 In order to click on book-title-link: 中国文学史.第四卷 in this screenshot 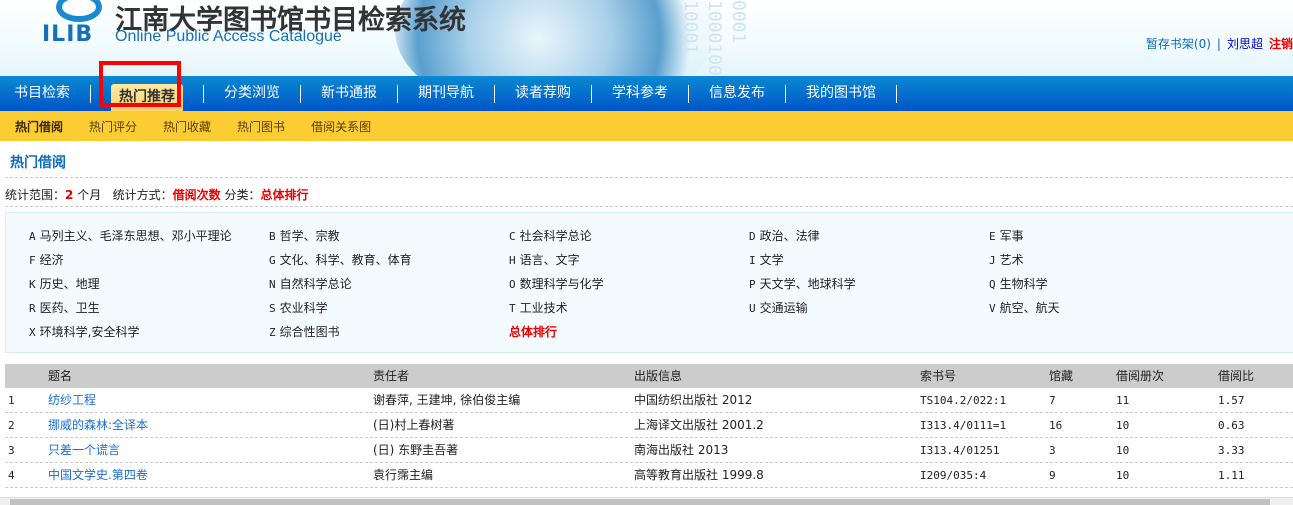, I will do `click(98, 475)`.